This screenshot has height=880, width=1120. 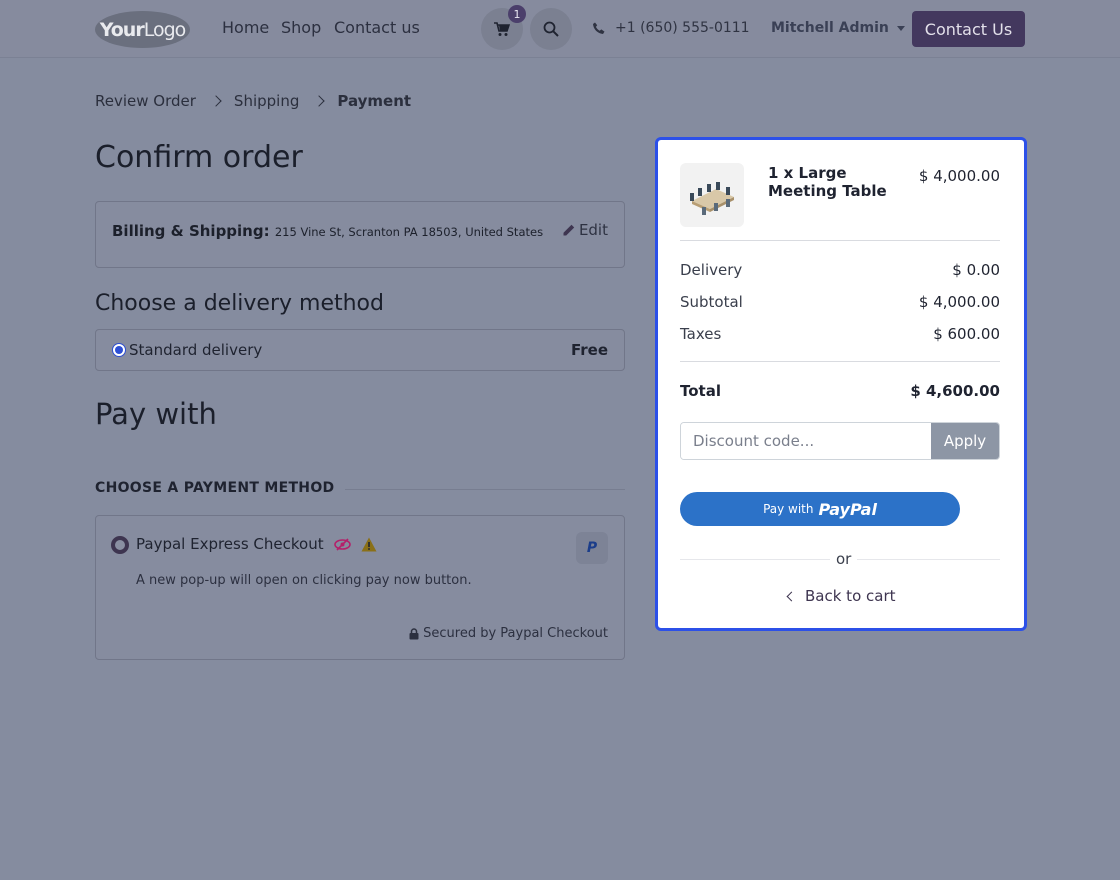 I want to click on product-price: $ 4,000.00, so click(x=959, y=176).